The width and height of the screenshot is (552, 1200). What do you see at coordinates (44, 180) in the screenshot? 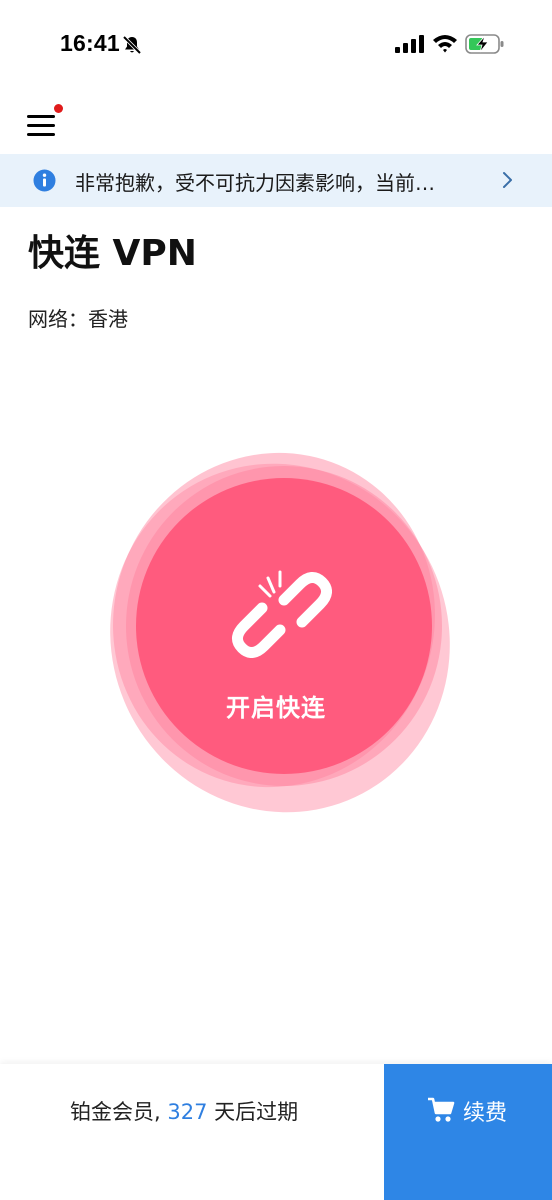
I see `info-icon` at bounding box center [44, 180].